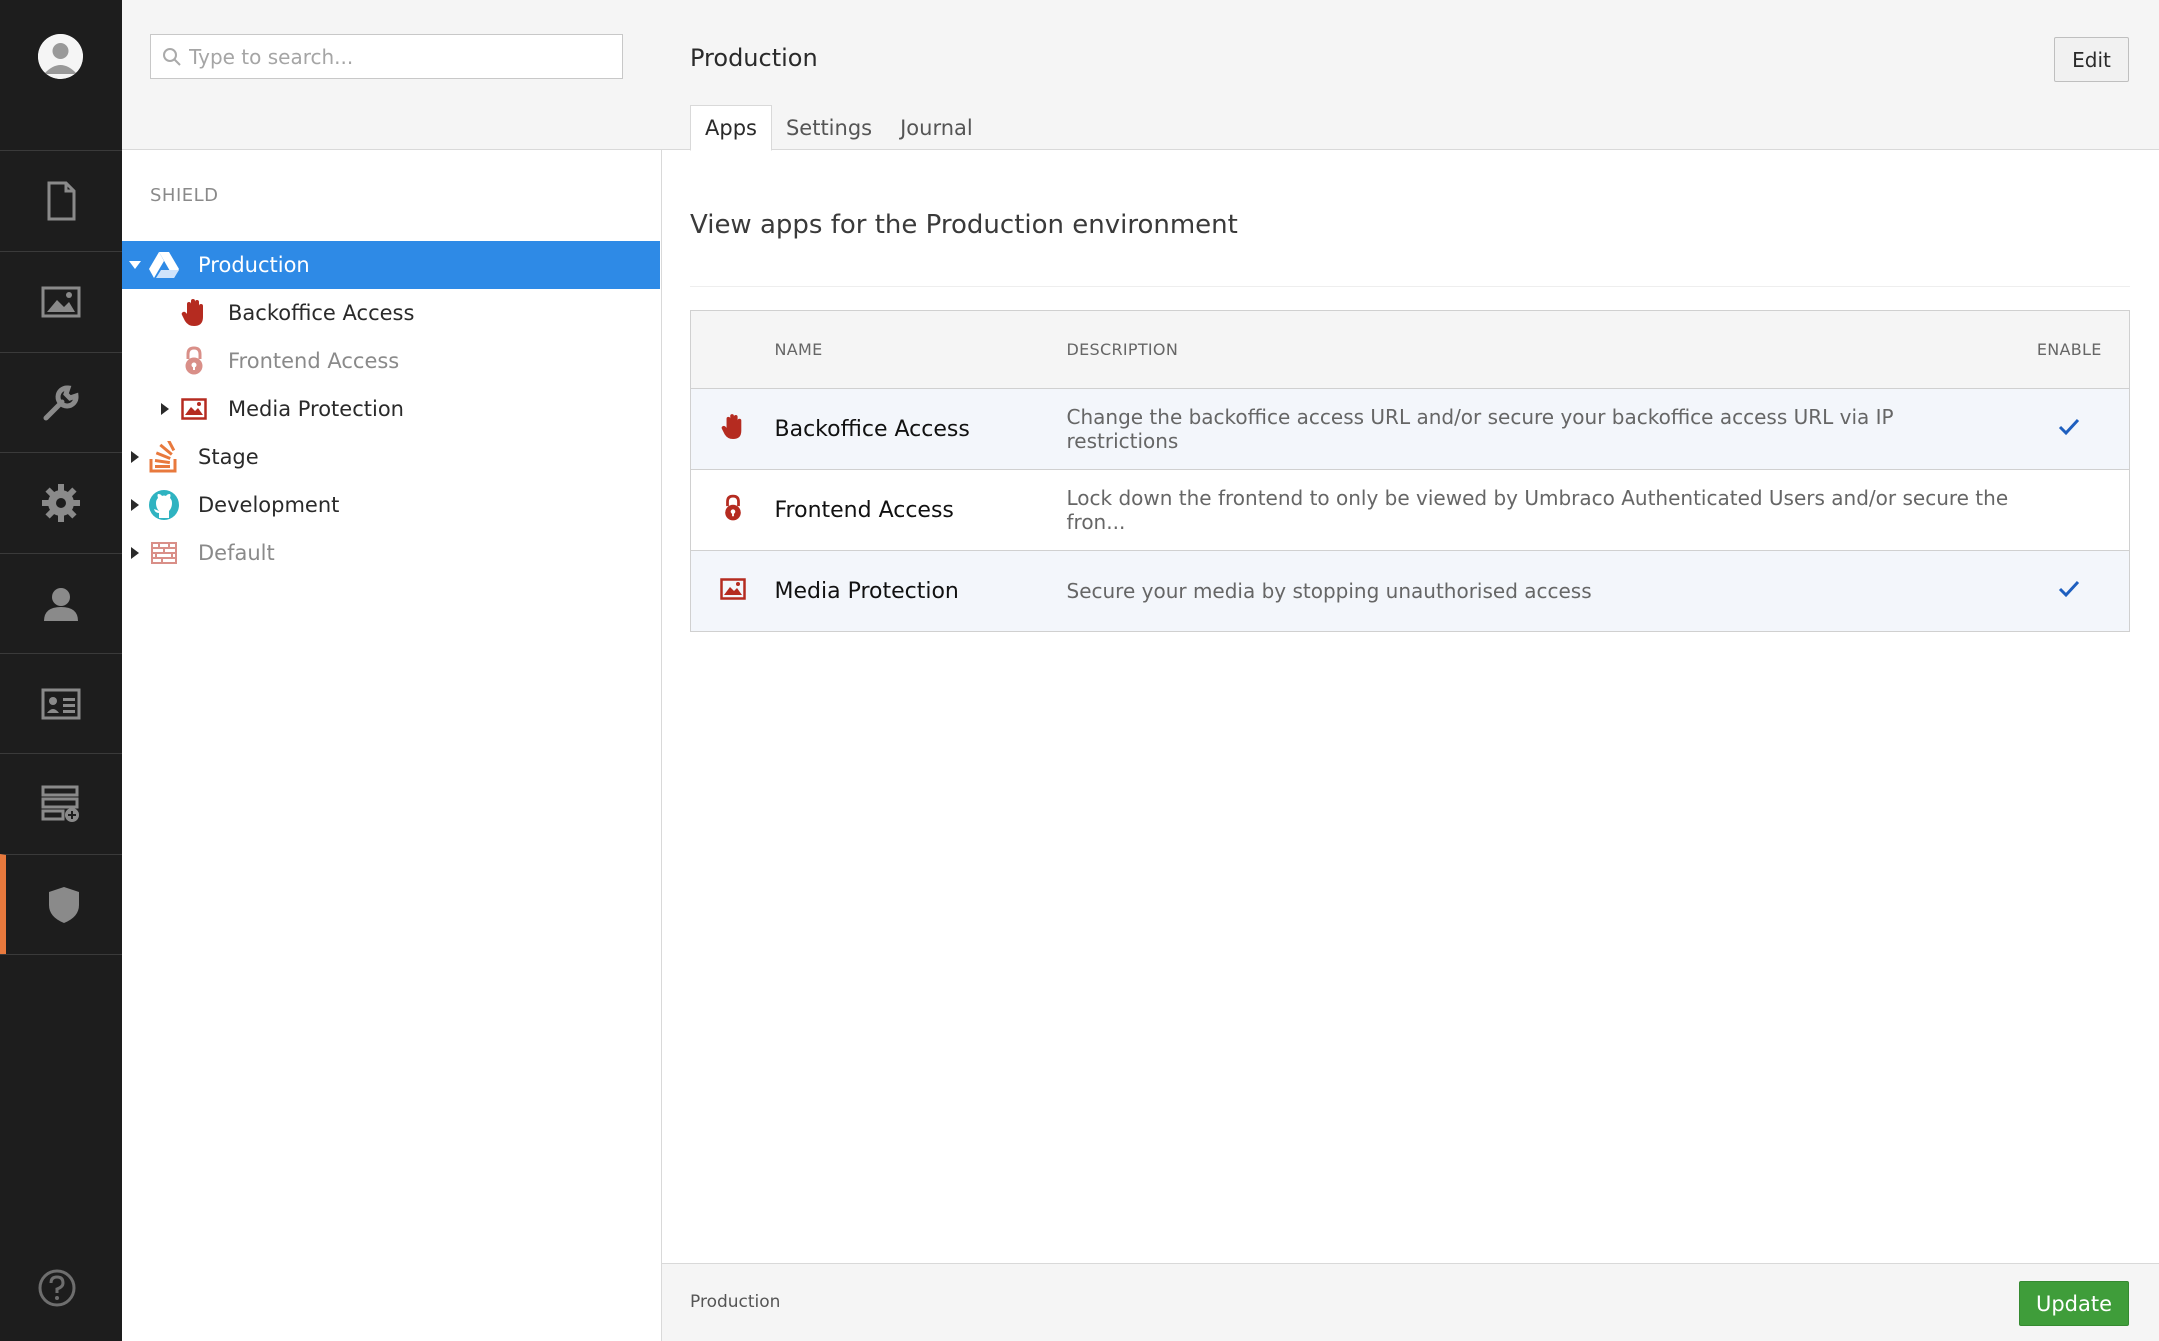 This screenshot has height=1341, width=2159. What do you see at coordinates (314, 361) in the screenshot?
I see `tree-node-label: Frontend Access` at bounding box center [314, 361].